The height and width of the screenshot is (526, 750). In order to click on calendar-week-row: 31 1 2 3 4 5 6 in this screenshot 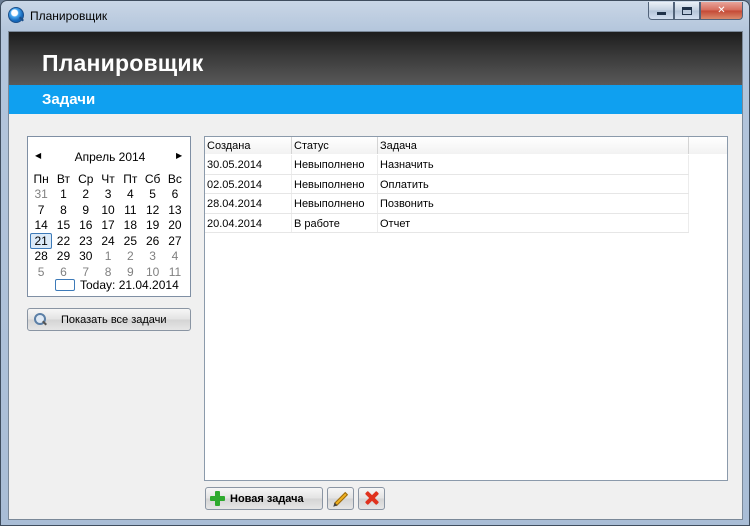, I will do `click(110, 195)`.